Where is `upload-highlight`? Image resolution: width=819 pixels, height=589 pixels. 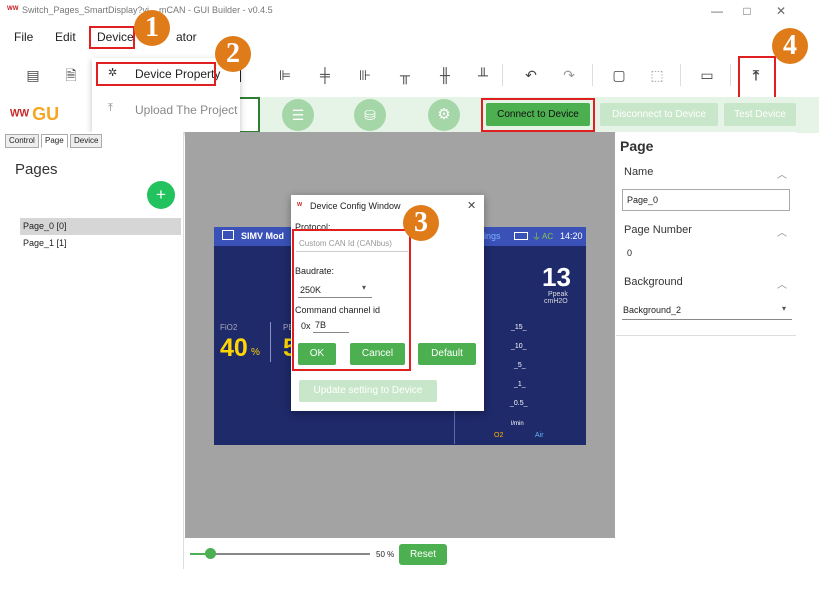
upload-highlight is located at coordinates (757, 78).